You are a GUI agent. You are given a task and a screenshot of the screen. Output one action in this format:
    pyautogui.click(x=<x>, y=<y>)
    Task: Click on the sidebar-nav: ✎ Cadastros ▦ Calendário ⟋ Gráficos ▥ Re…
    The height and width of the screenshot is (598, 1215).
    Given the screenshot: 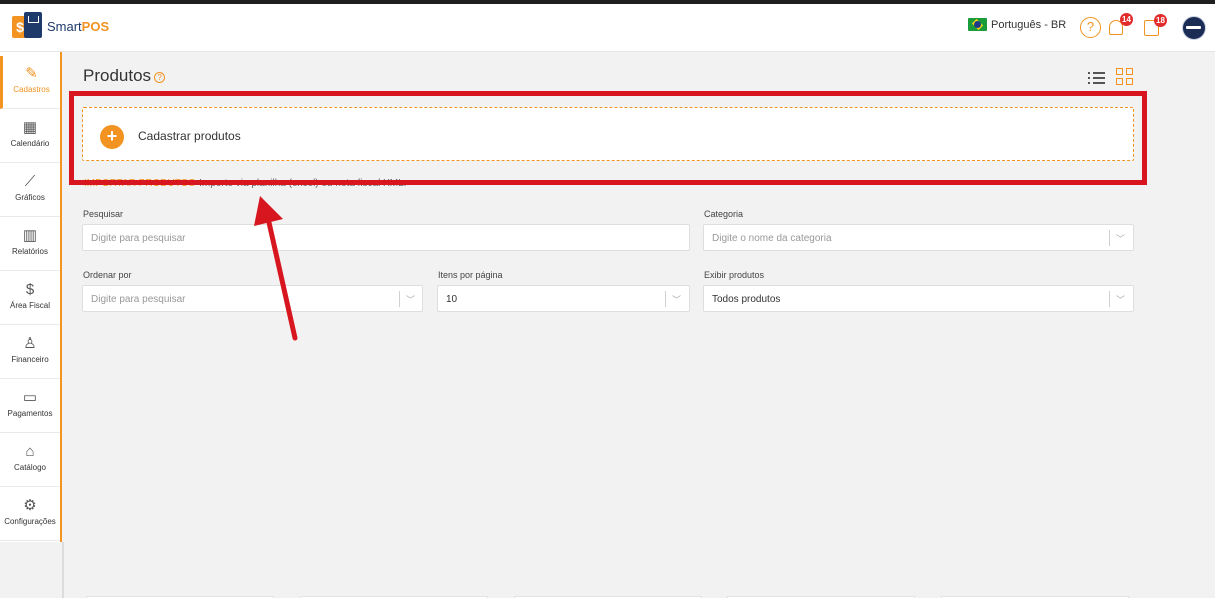 What is the action you would take?
    pyautogui.click(x=31, y=297)
    